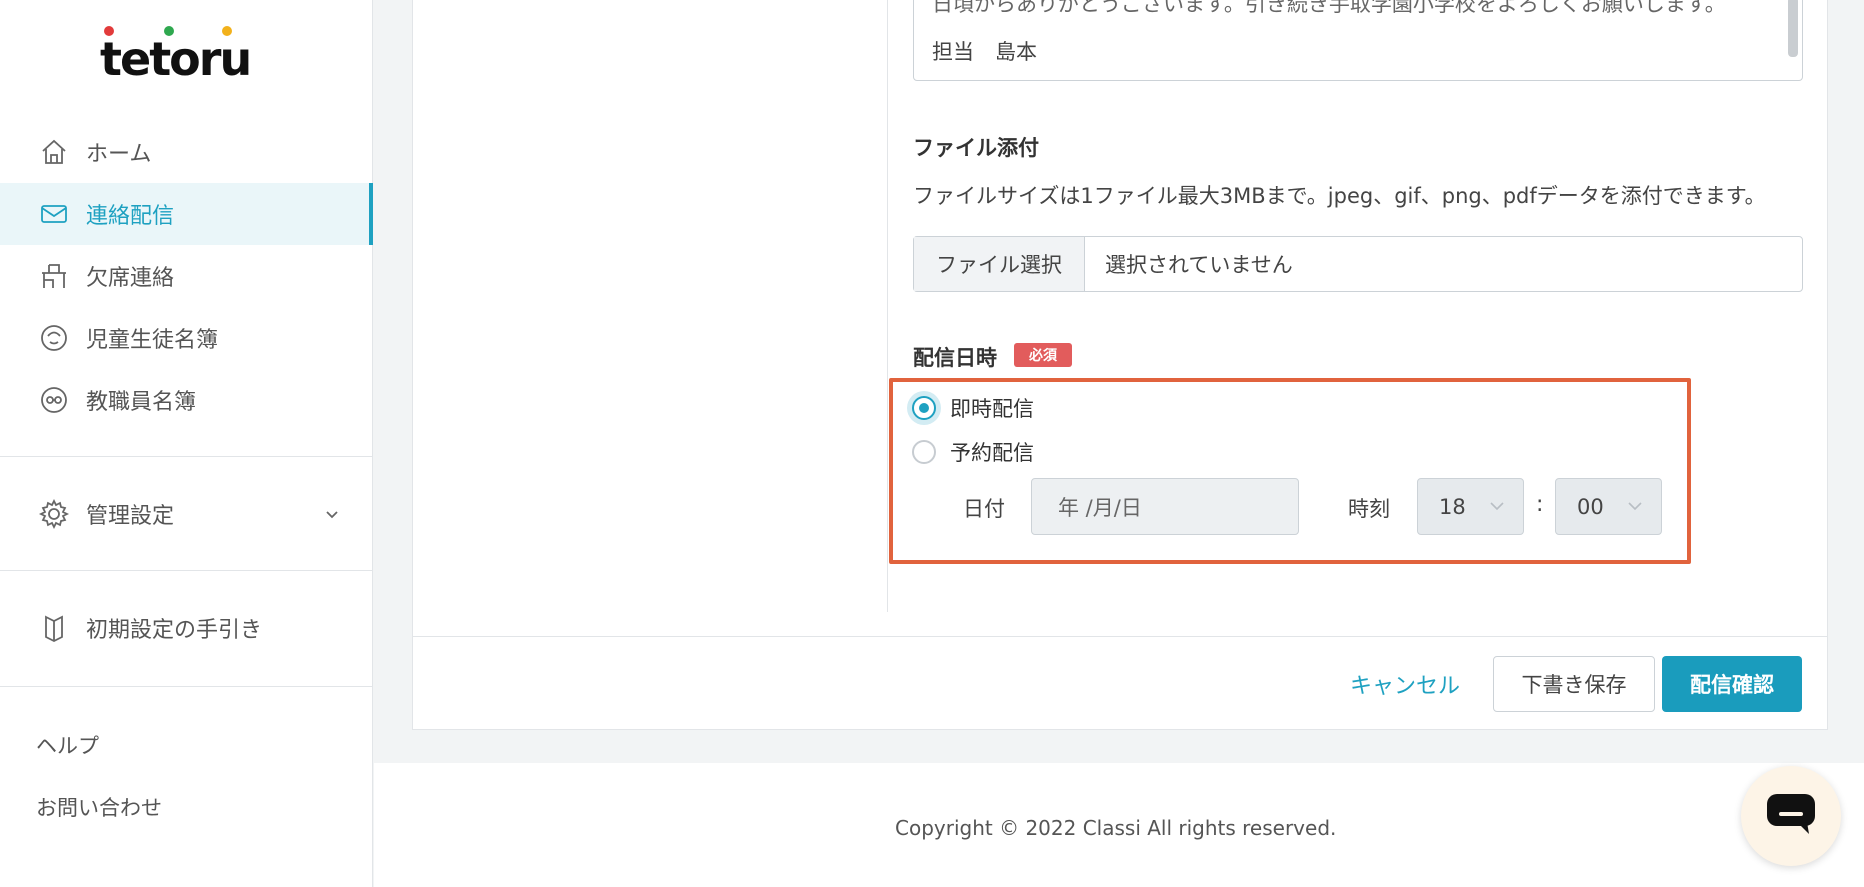 The height and width of the screenshot is (887, 1864). I want to click on sidebar-item-guide: 初期設定の手引き, so click(186, 628).